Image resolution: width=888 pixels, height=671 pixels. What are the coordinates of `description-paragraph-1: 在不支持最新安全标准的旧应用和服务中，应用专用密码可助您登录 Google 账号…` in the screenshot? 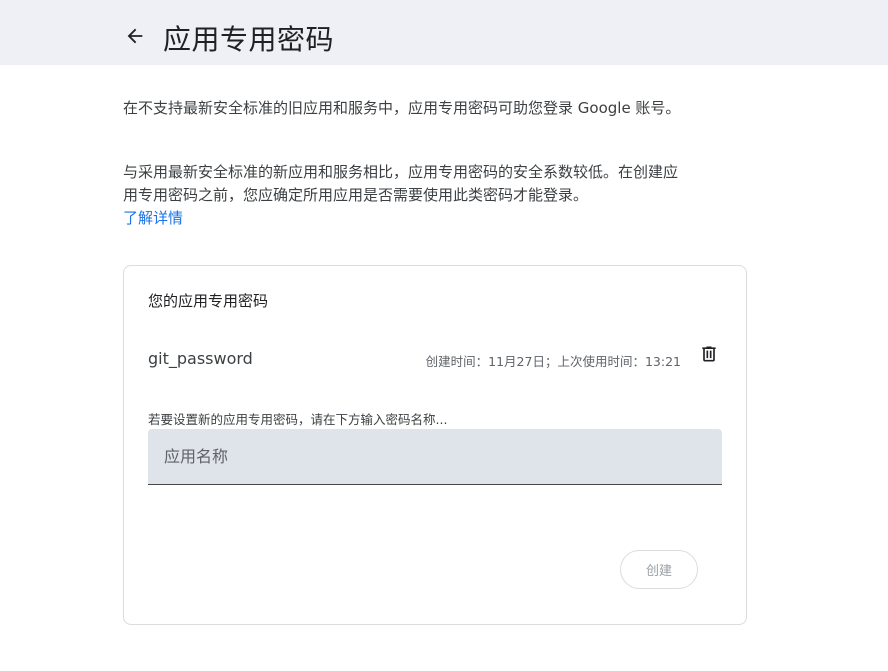 It's located at (402, 108).